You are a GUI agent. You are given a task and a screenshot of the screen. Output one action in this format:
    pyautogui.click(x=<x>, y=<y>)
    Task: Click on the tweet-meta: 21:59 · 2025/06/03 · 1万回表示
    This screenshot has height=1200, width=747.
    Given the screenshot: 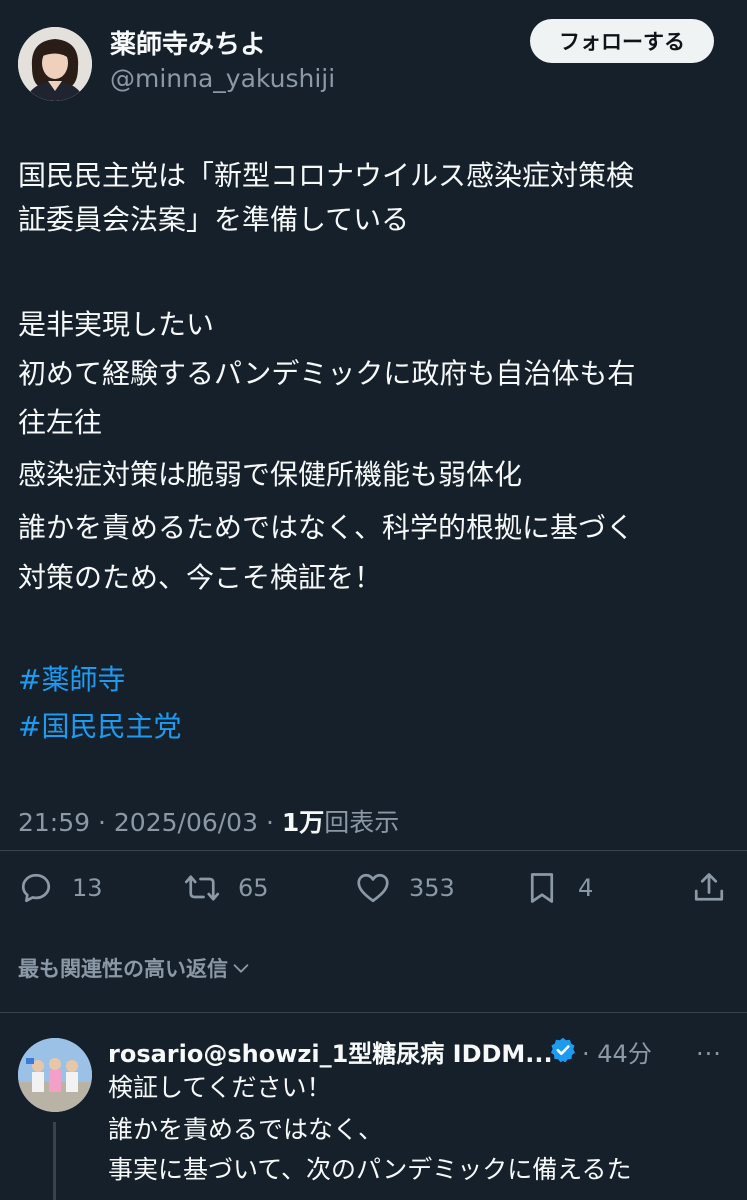 What is the action you would take?
    pyautogui.click(x=208, y=821)
    